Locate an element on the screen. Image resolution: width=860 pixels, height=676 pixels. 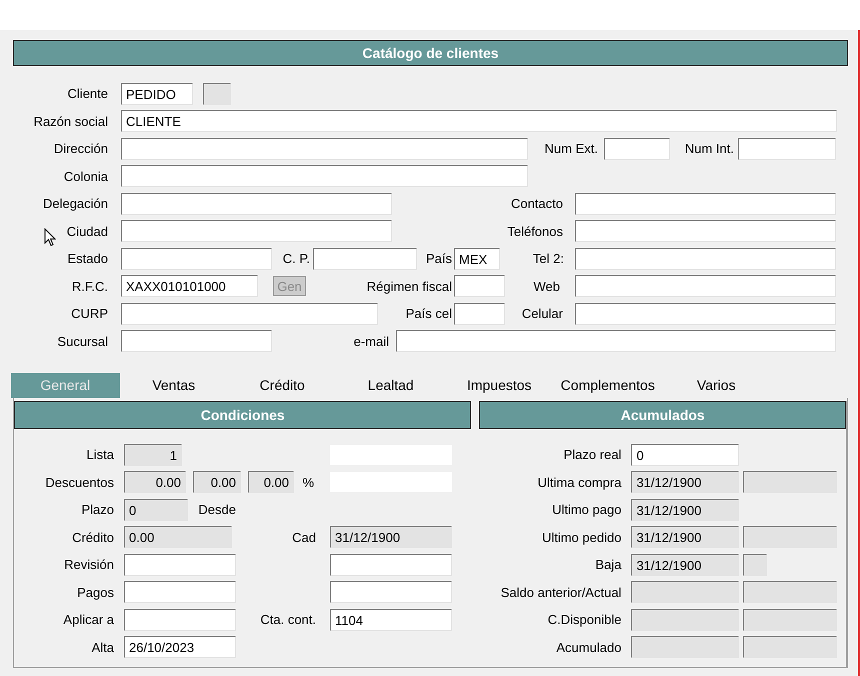
field-label: Cad is located at coordinates (303, 537).